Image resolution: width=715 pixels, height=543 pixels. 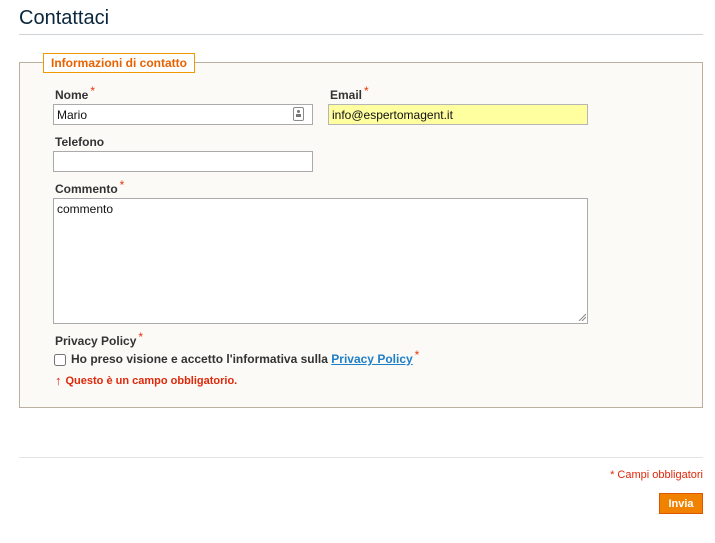 What do you see at coordinates (298, 114) in the screenshot?
I see `contact-card-icon` at bounding box center [298, 114].